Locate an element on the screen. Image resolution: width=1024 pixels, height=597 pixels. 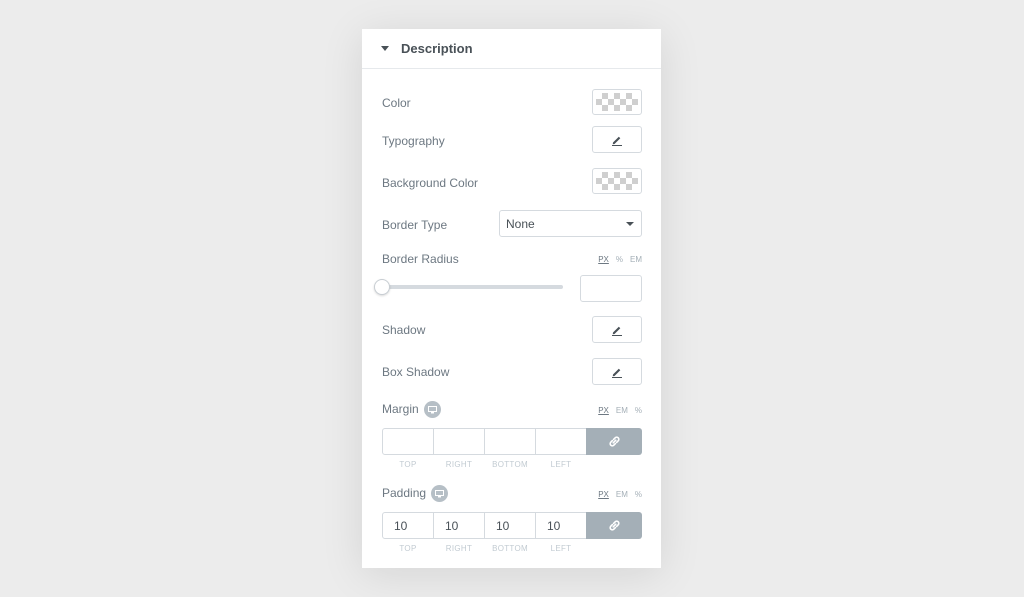
box-shadow-control: Box Shadow is located at coordinates (512, 371).